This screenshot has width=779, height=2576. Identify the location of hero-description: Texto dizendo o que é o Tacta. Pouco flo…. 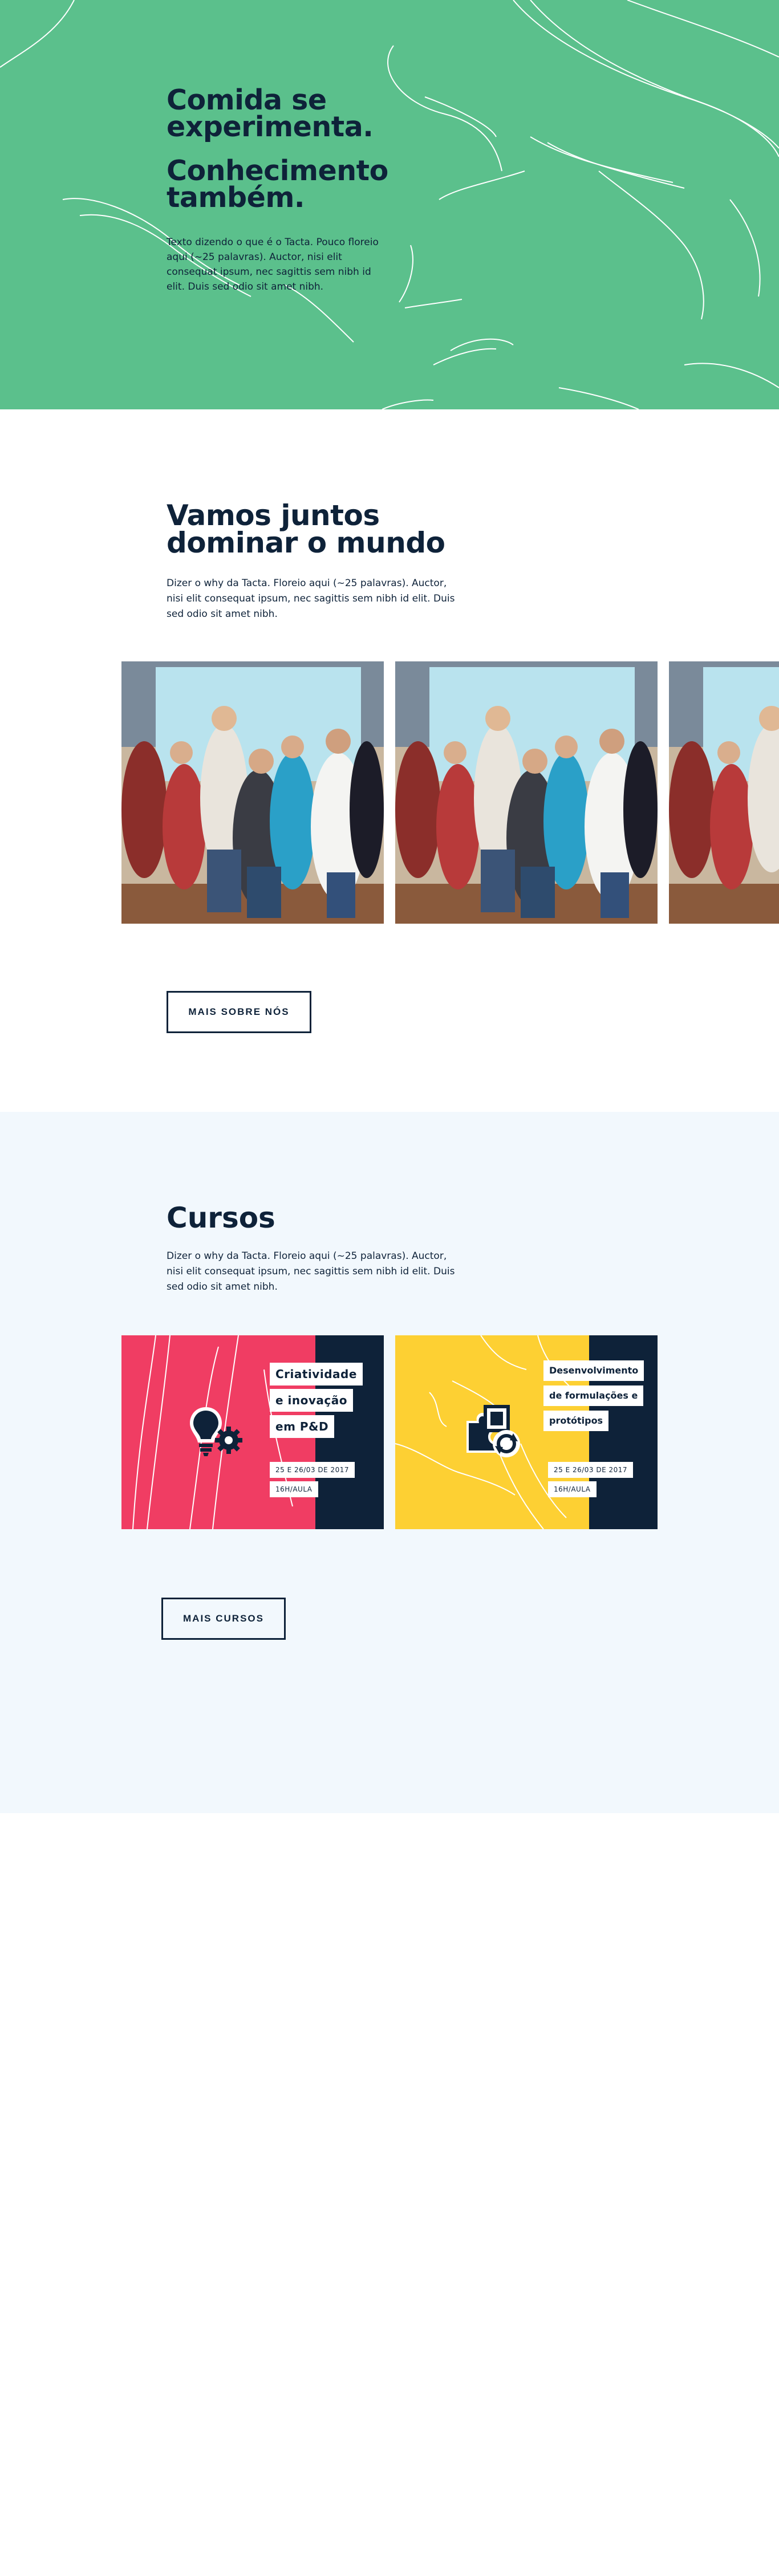
(273, 264).